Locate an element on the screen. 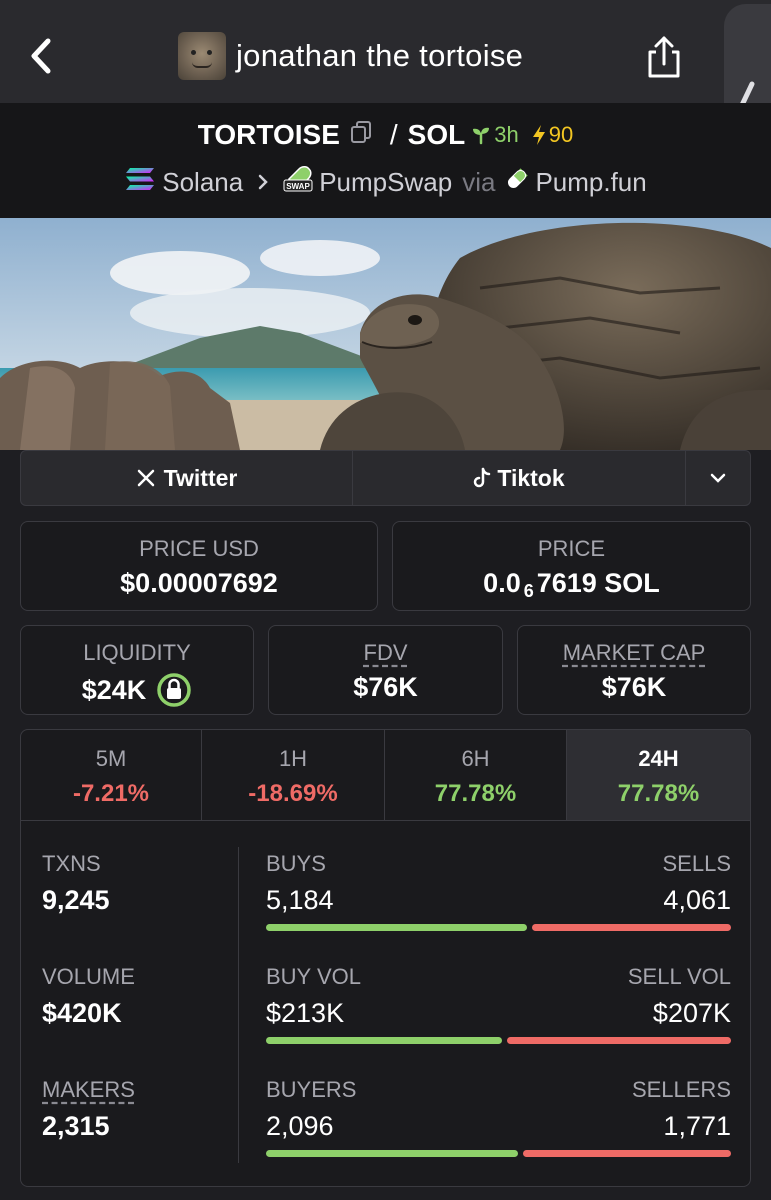 The height and width of the screenshot is (1200, 771). makers-row: MAKERS 2,315 BUYERS SELLERS 2,096 1,771 is located at coordinates (386, 1102).